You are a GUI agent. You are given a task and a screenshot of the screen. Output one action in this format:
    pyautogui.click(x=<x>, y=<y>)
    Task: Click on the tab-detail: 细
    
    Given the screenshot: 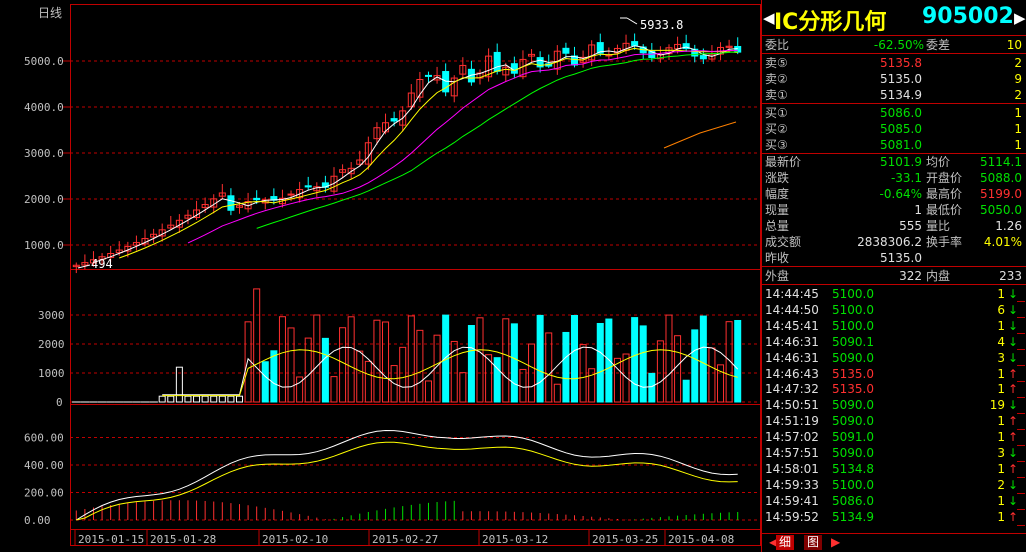 What is the action you would take?
    pyautogui.click(x=785, y=542)
    